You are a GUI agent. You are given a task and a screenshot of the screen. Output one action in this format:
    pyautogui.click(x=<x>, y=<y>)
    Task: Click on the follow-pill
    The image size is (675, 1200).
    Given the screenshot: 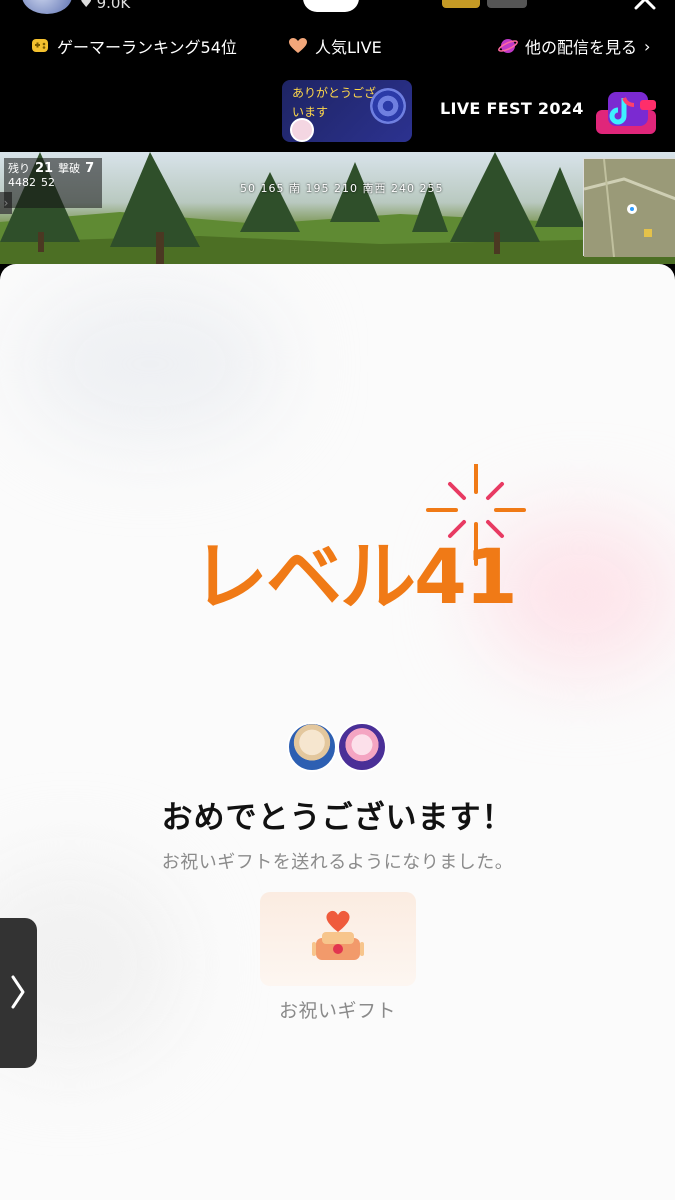 What is the action you would take?
    pyautogui.click(x=331, y=6)
    